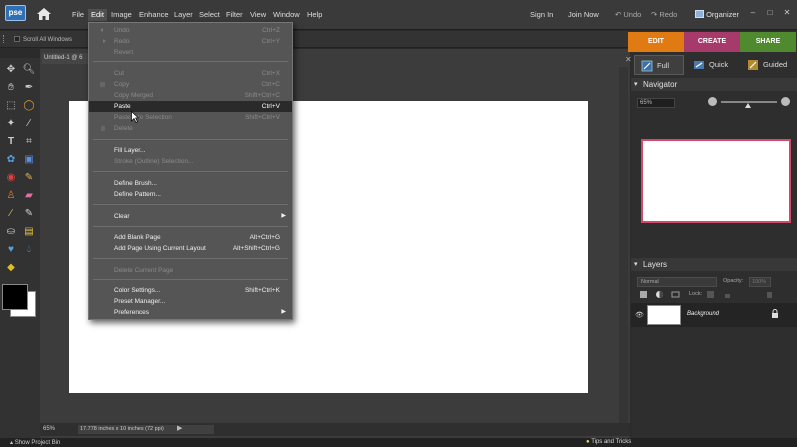 The width and height of the screenshot is (797, 447). I want to click on red-eye-tool-icon: ◉, so click(11, 178).